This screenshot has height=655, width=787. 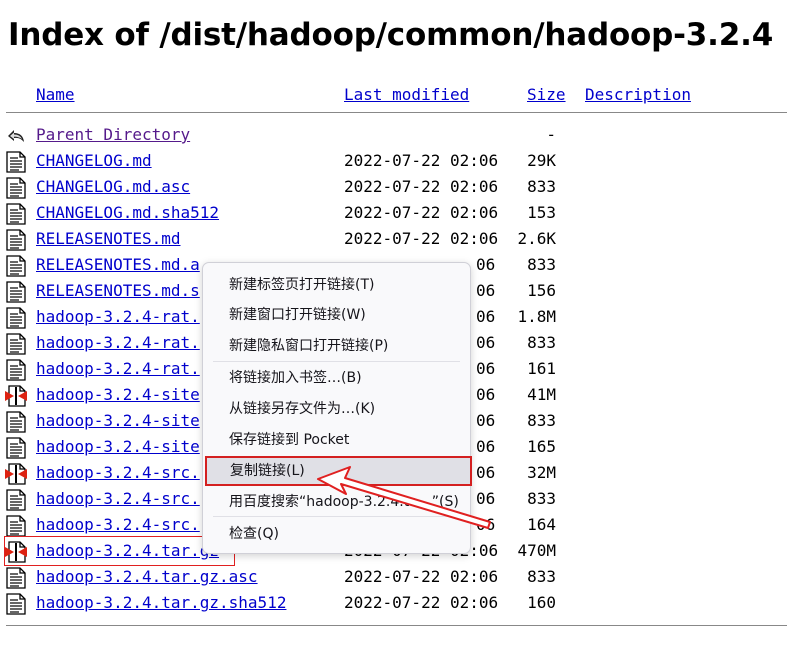 What do you see at coordinates (393, 188) in the screenshot?
I see `file-row: CHANGELOG.md.asc 2022-07-22 02:06 833` at bounding box center [393, 188].